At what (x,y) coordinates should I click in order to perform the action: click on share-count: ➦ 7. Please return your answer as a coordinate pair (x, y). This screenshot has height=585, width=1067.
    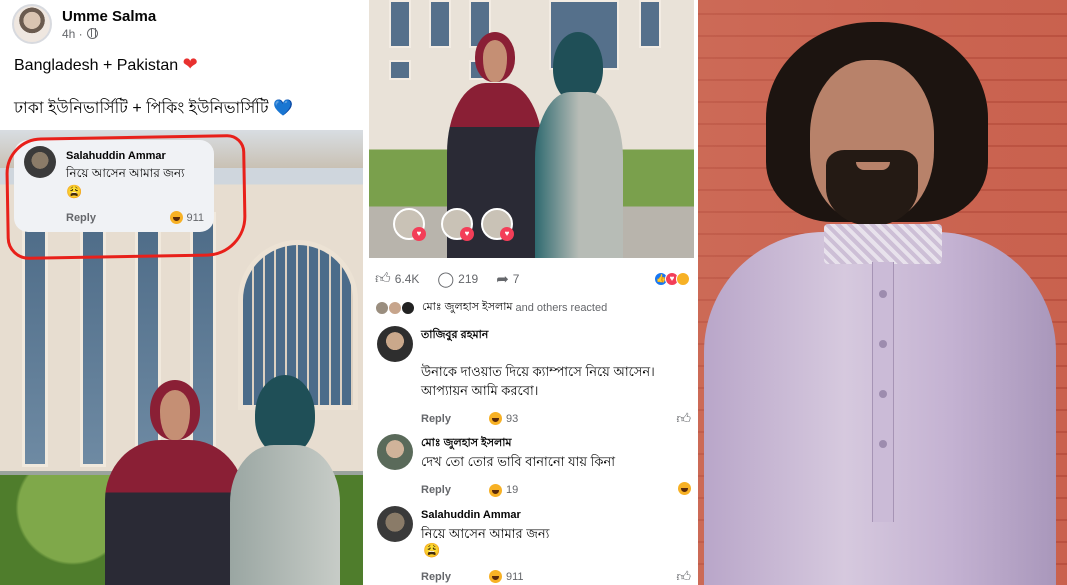
    Looking at the image, I should click on (507, 279).